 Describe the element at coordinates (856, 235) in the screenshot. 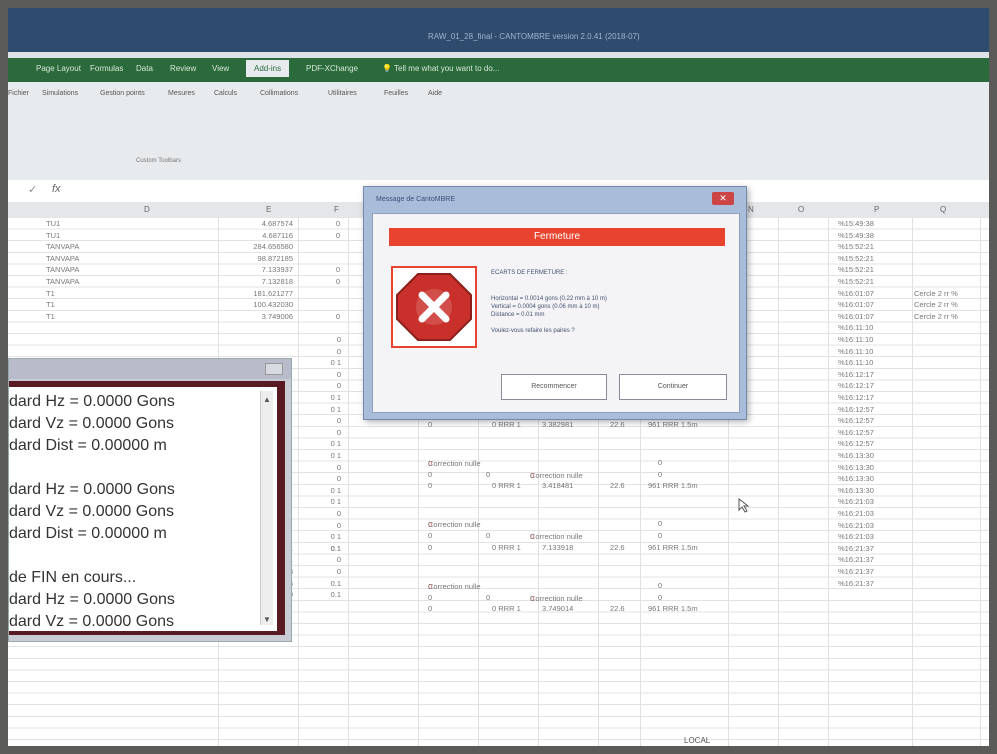

I see `cell-p: %15:49:38` at that location.